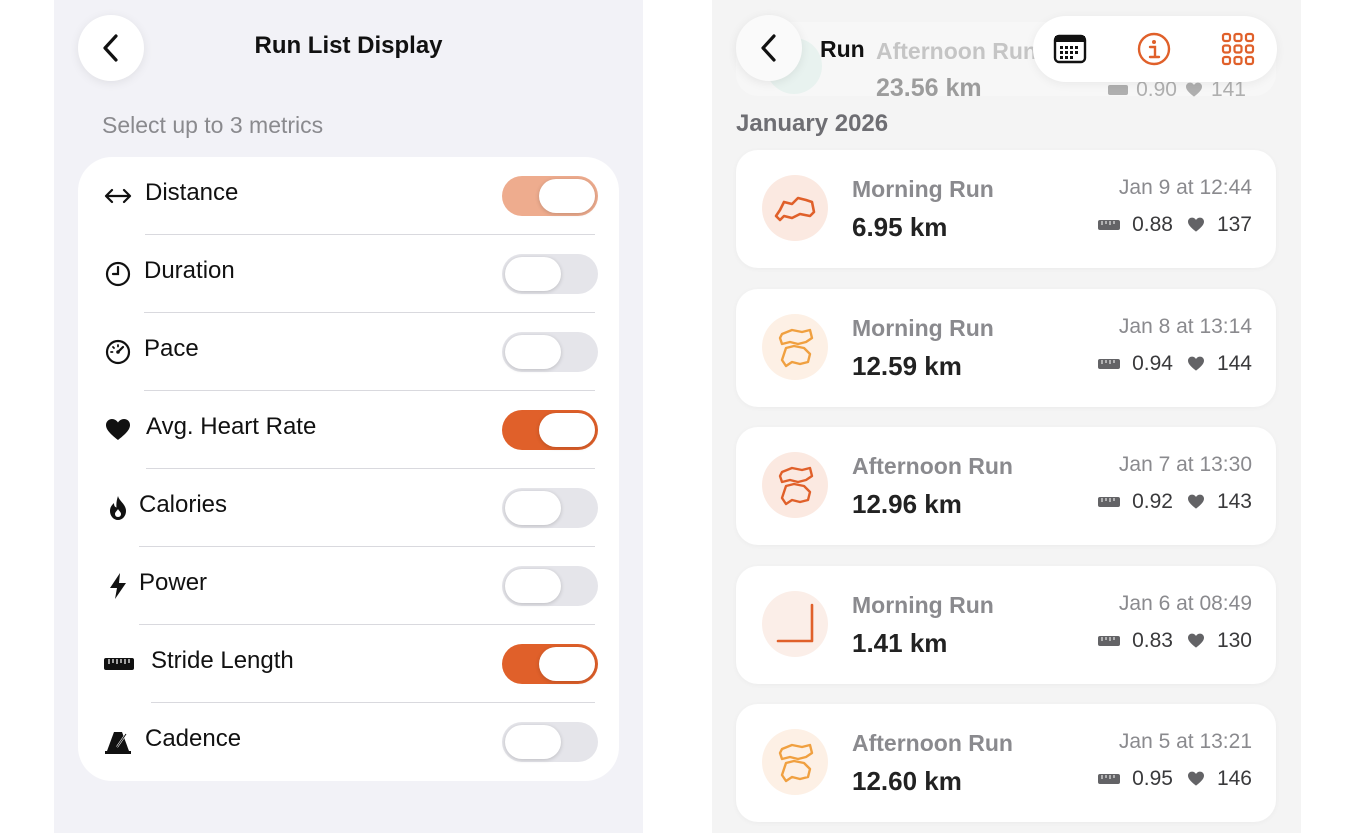  I want to click on calendar-icon, so click(1070, 49).